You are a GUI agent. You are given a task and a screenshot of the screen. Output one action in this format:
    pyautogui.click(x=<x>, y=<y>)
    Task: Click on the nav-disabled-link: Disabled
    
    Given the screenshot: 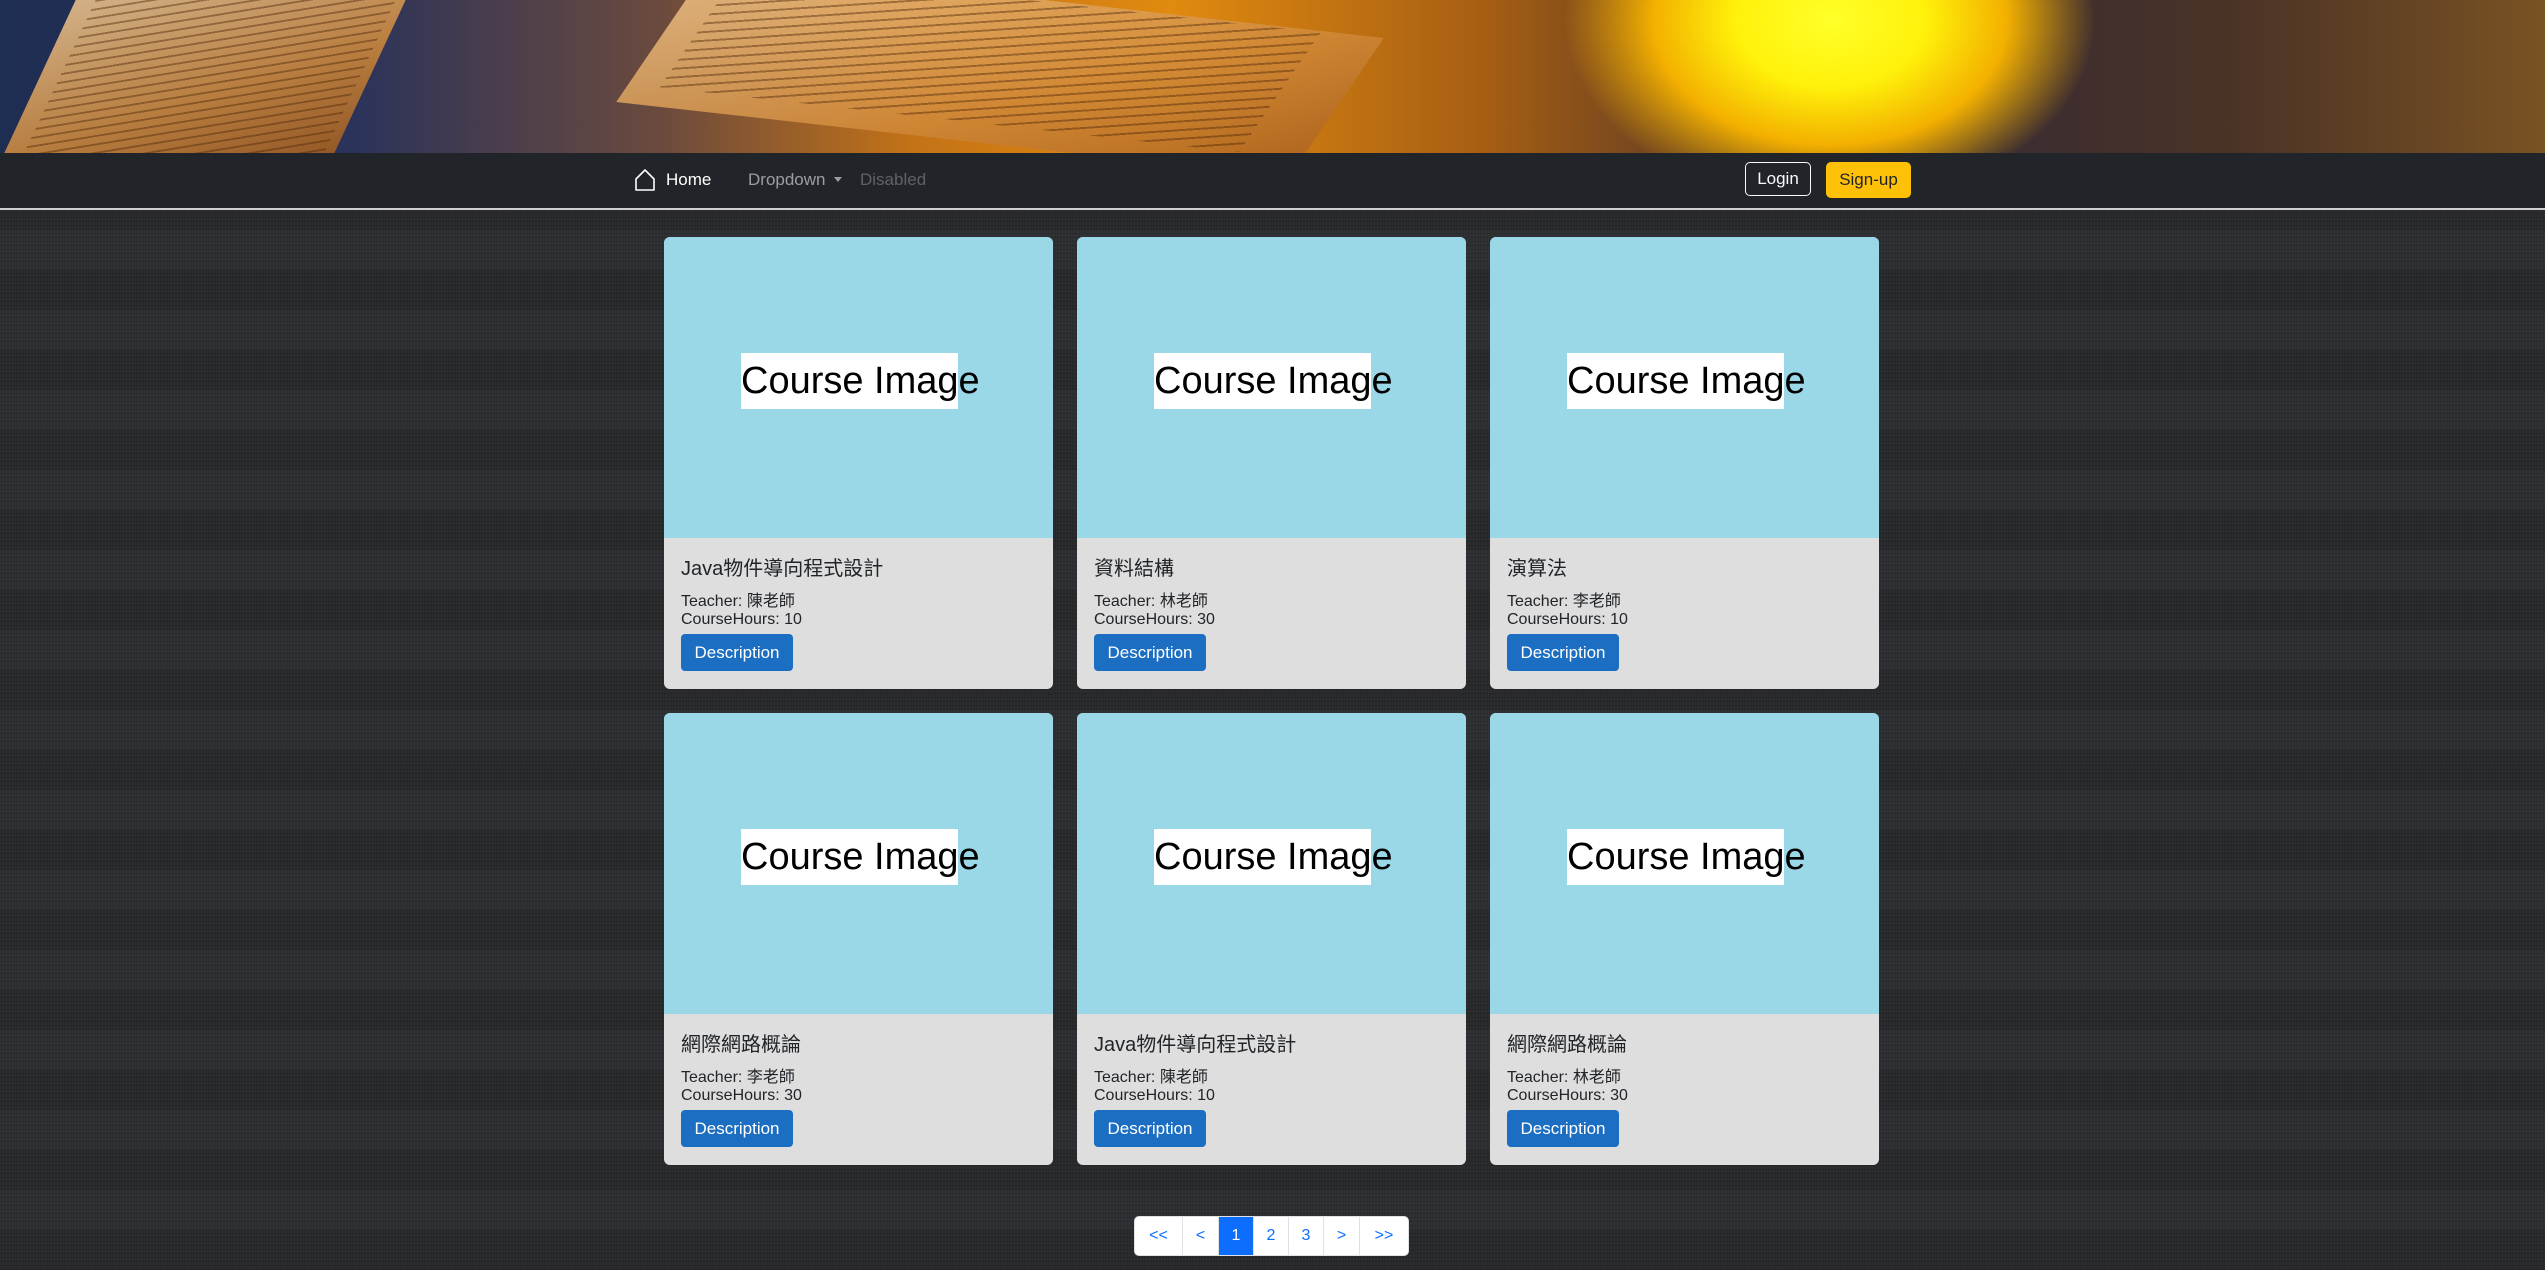 What is the action you would take?
    pyautogui.click(x=893, y=179)
    